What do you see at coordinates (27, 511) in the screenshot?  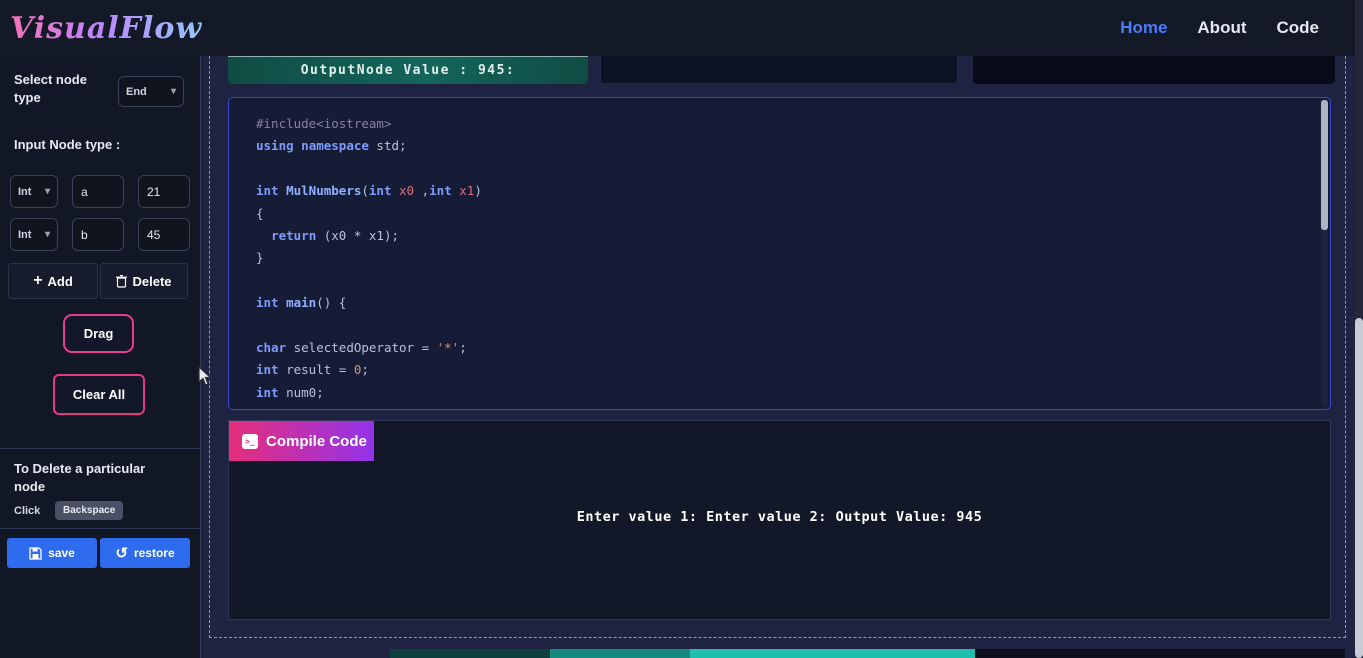 I see `delete-hint-click-label: Click` at bounding box center [27, 511].